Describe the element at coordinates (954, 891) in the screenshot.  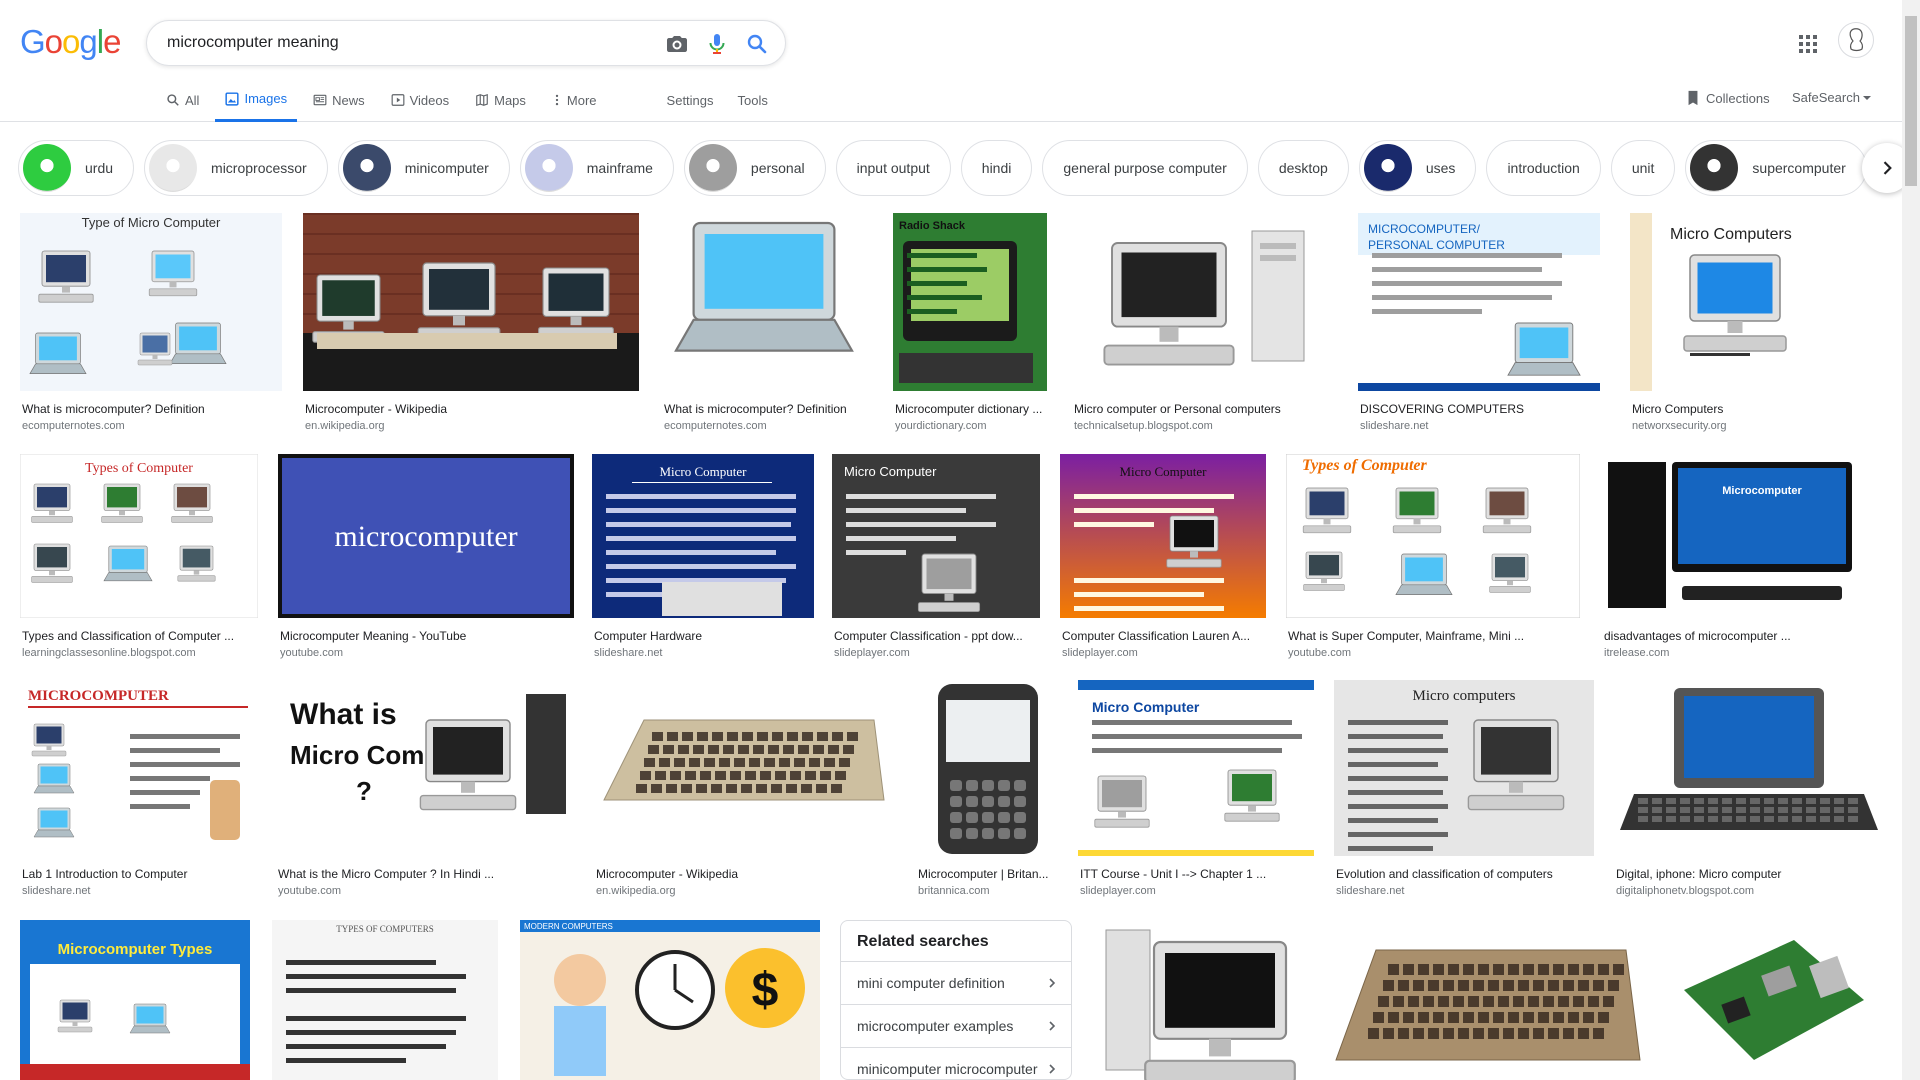
I see `result-source: britannica.com` at that location.